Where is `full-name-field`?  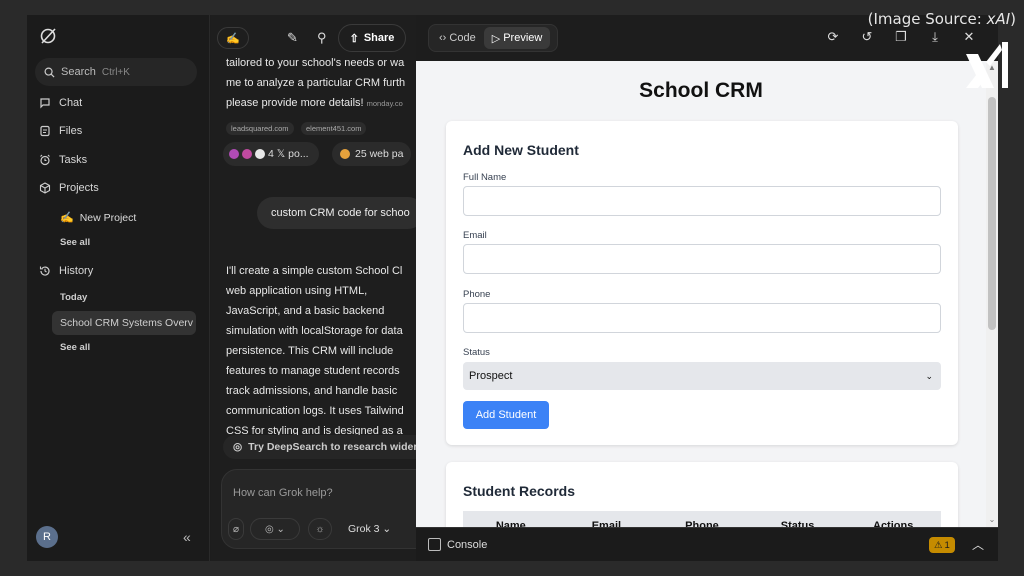 full-name-field is located at coordinates (702, 201).